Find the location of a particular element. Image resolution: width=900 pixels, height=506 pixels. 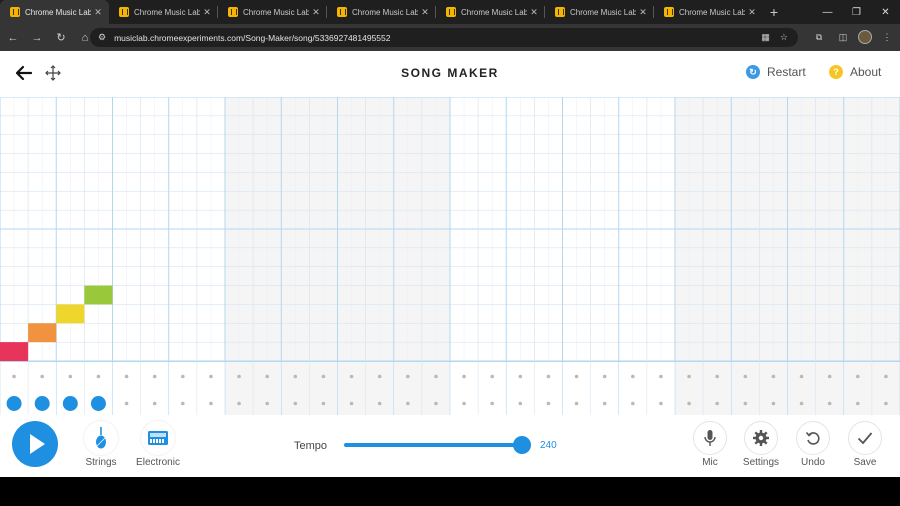

reload-icon: ↻ is located at coordinates (61, 38).